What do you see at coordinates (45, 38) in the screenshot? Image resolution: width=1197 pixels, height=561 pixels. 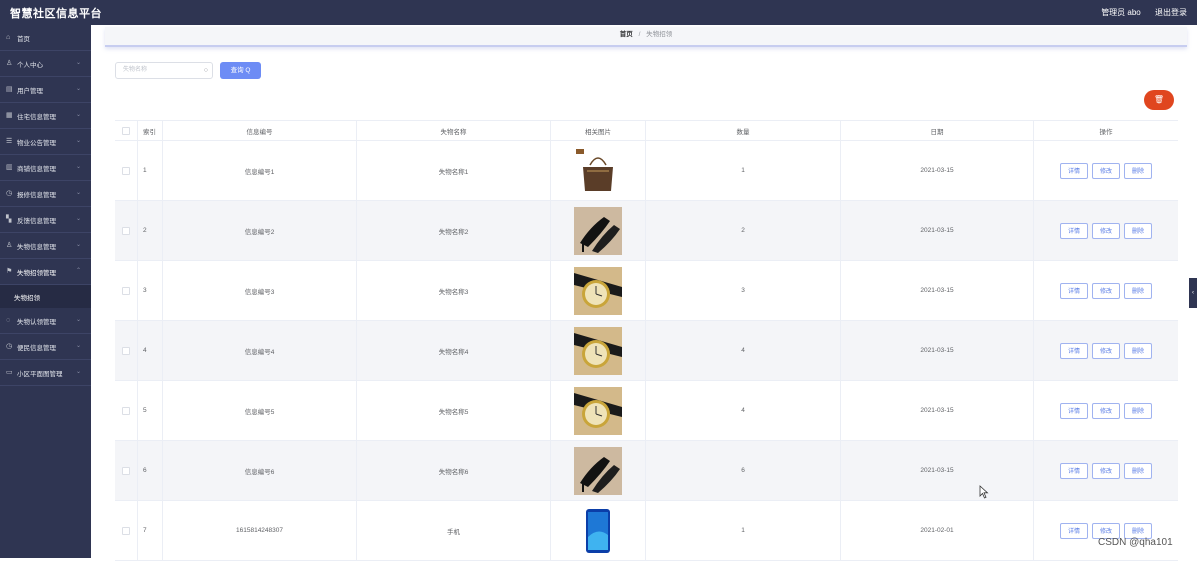 I see `sidebar-item: ⌂ 首页` at bounding box center [45, 38].